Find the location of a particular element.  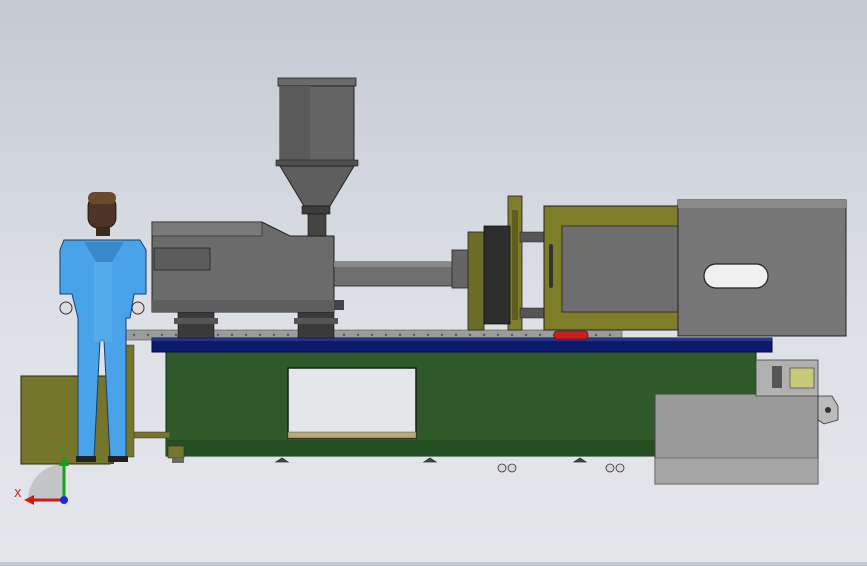

y-axis-label: Y is located at coordinates (61, 450).